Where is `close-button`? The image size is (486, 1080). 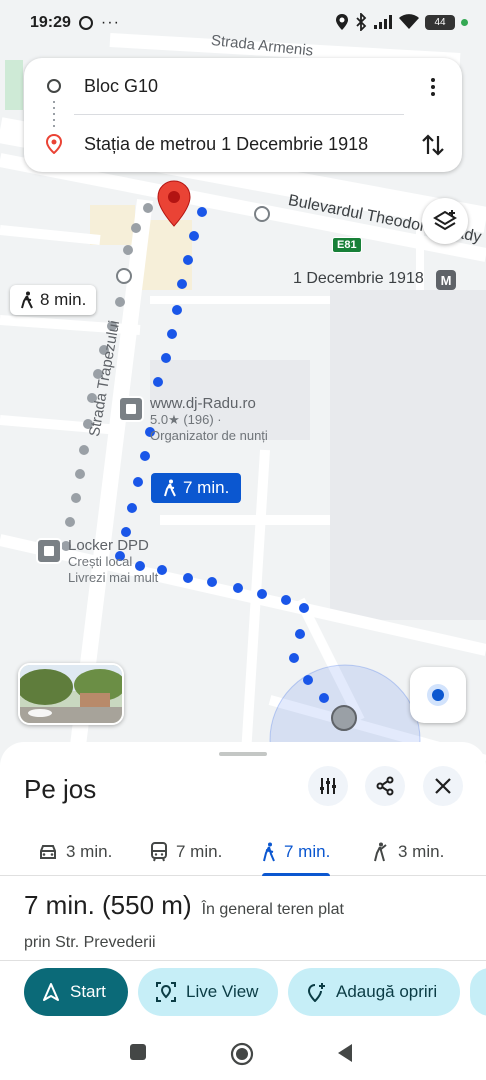
close-button is located at coordinates (443, 786).